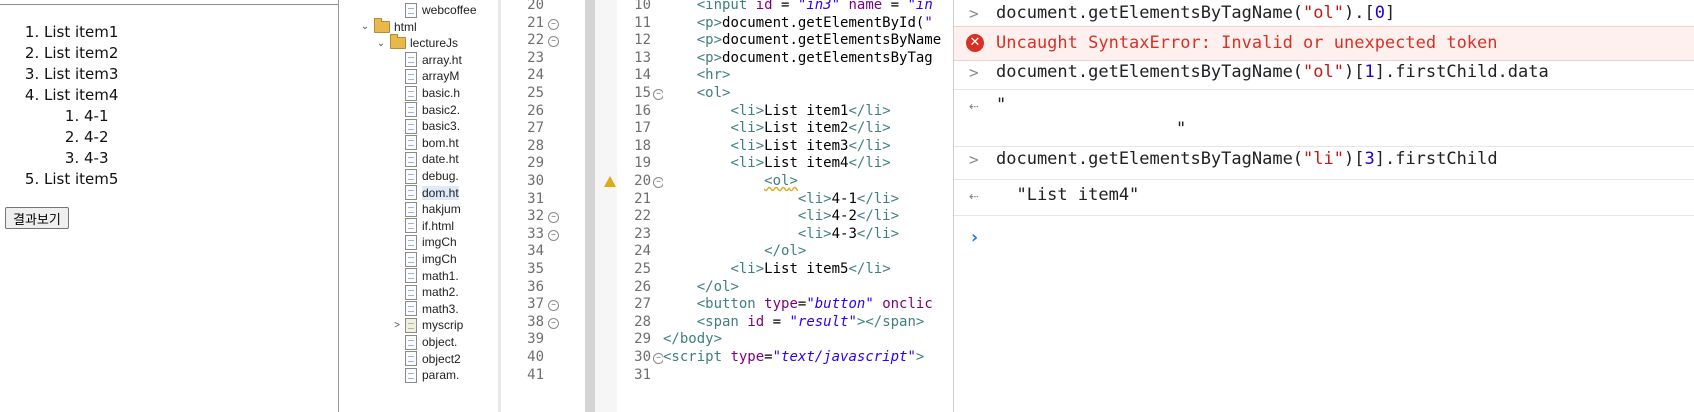  I want to click on explorer-item: bom.ht, so click(425, 143).